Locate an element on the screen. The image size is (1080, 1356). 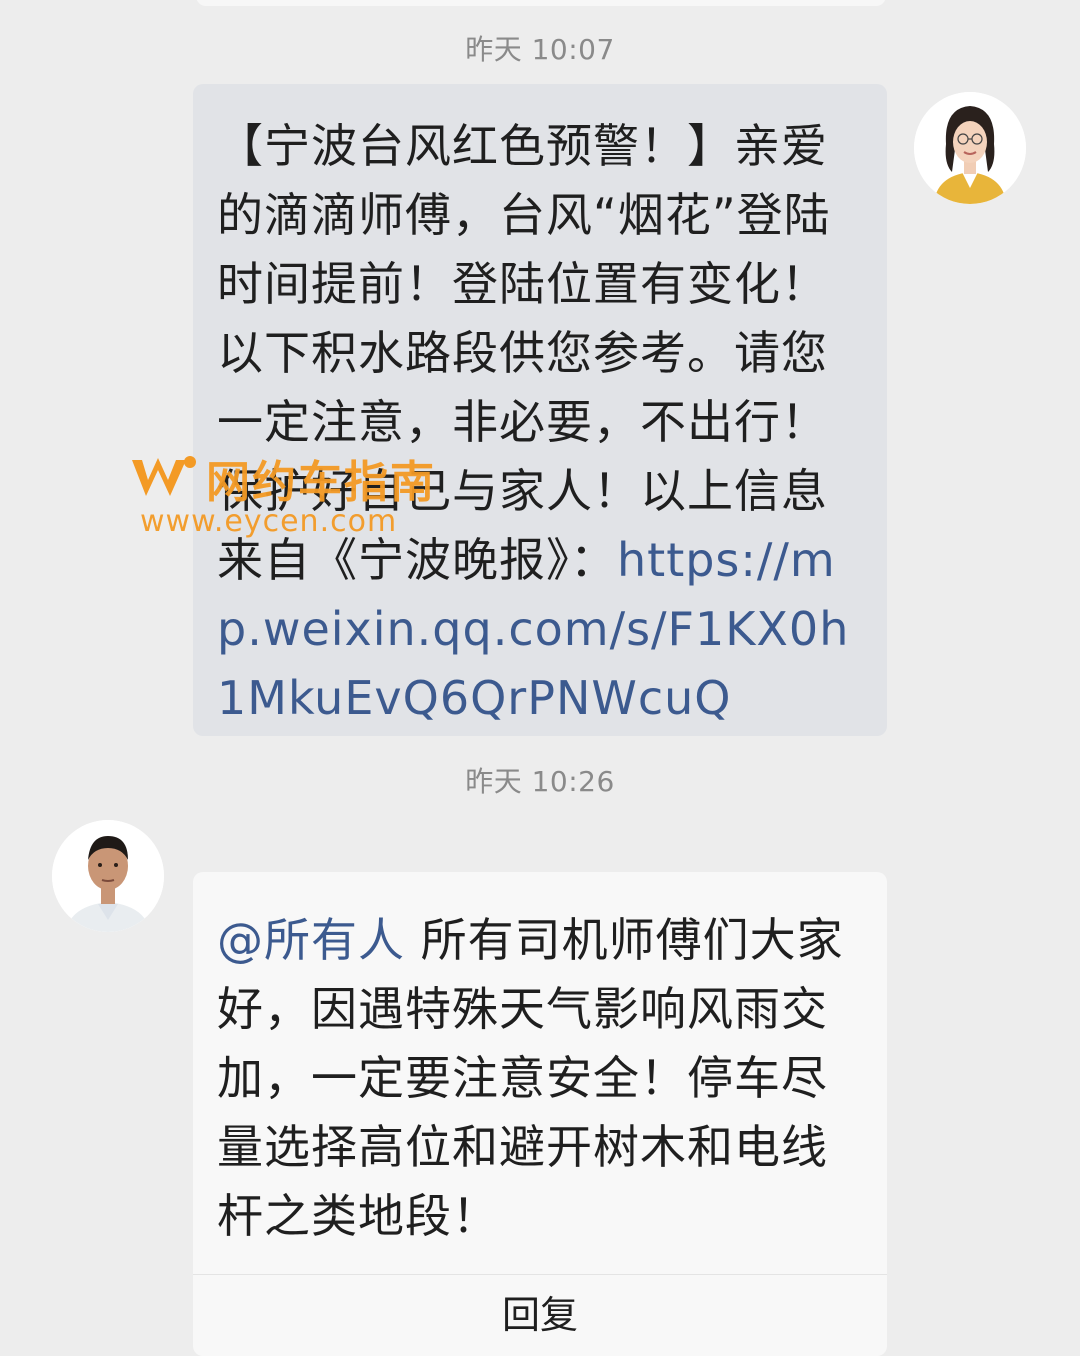
reply-button: 回复 is located at coordinates (540, 1315).